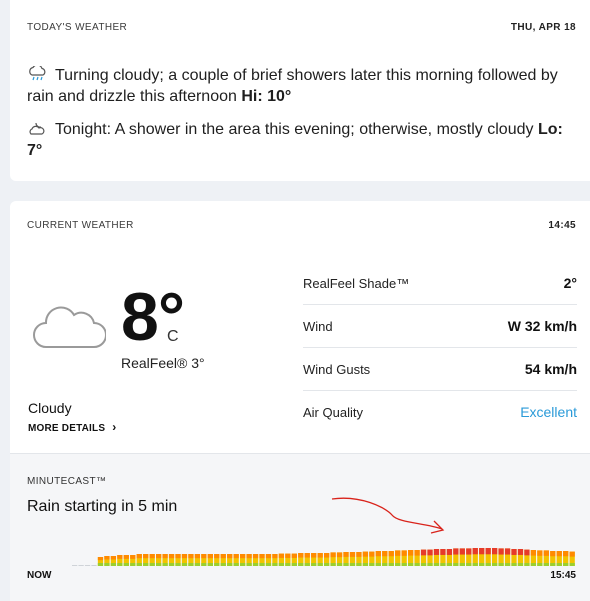 The height and width of the screenshot is (601, 590). What do you see at coordinates (67, 428) in the screenshot?
I see `more-details-label: MORE DETAILS` at bounding box center [67, 428].